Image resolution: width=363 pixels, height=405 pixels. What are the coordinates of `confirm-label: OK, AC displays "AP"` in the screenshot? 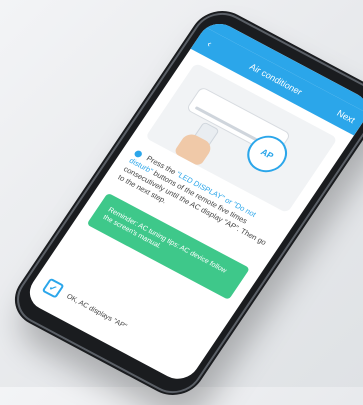 It's located at (97, 311).